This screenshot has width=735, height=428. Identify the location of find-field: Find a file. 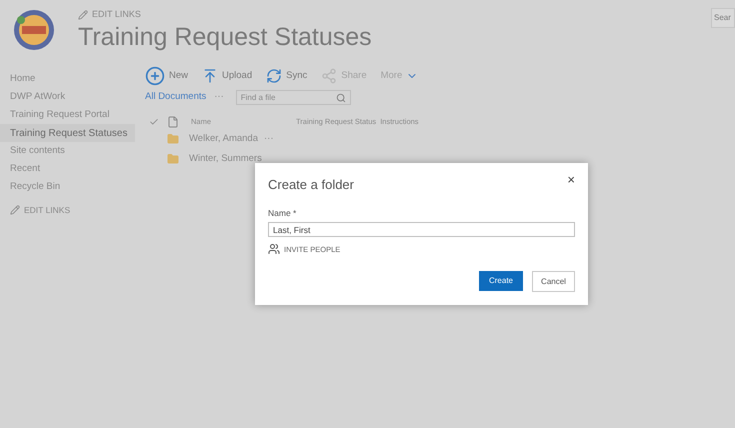
(293, 97).